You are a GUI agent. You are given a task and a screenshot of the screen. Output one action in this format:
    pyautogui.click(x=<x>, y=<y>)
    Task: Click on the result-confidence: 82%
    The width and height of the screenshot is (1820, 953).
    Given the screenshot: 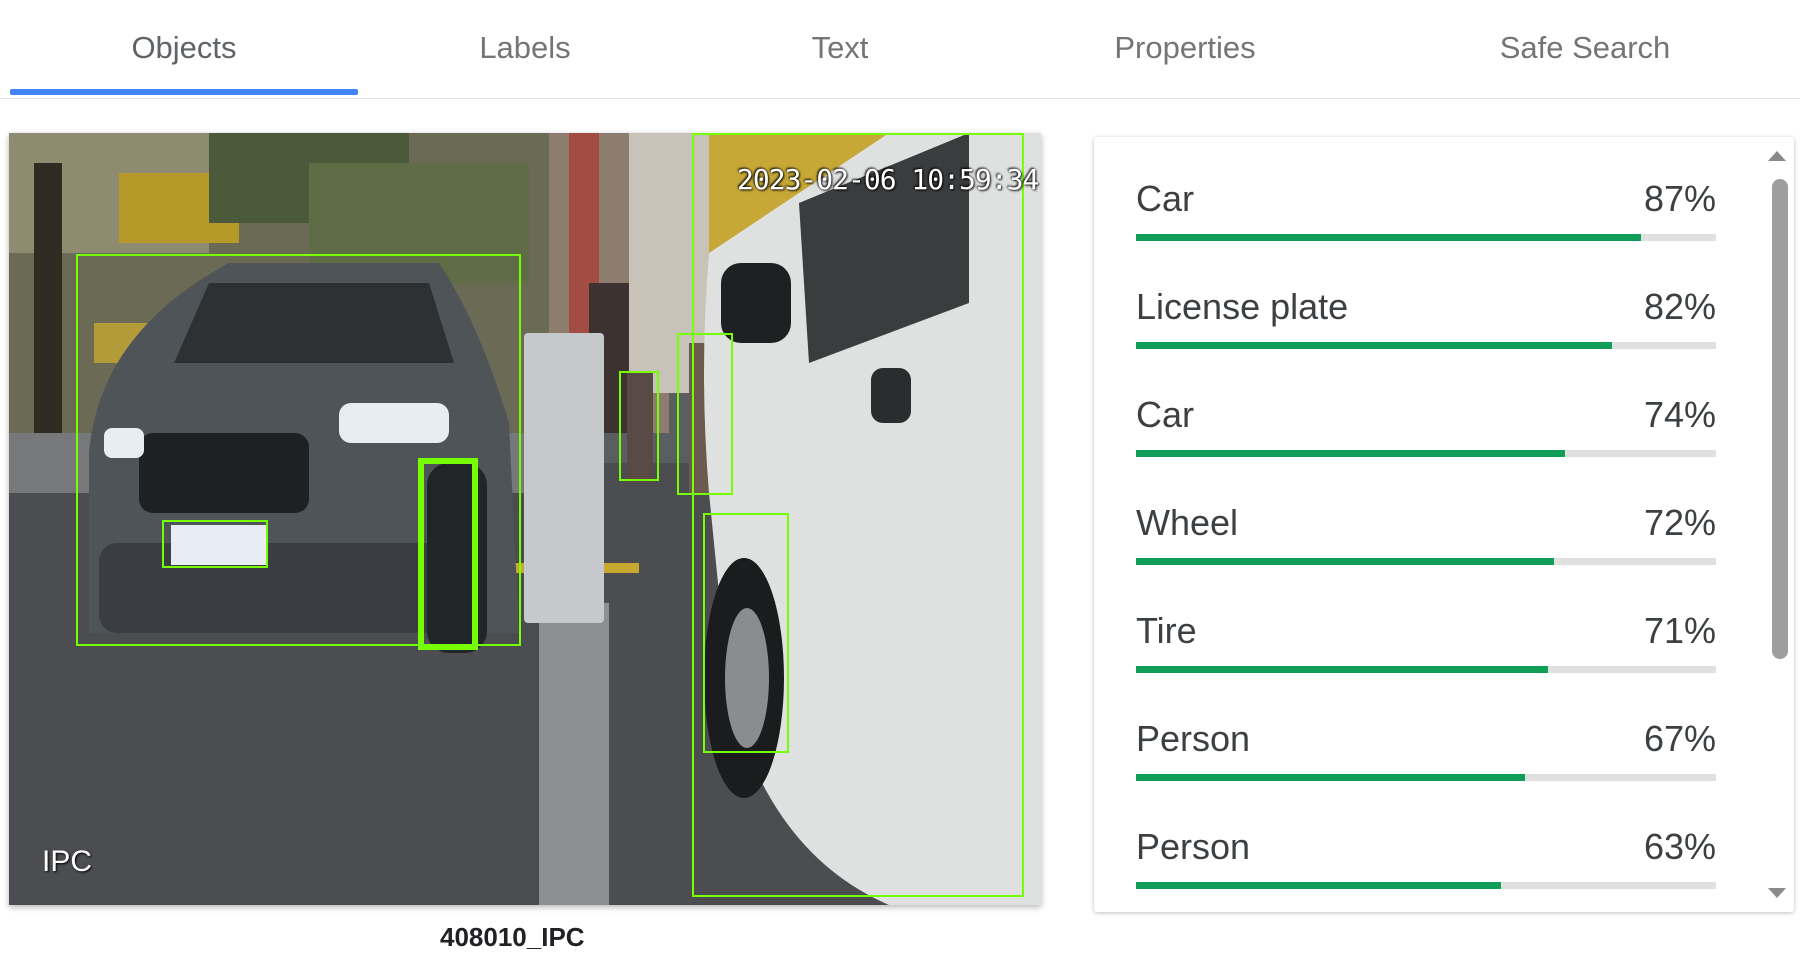 What is the action you would take?
    pyautogui.click(x=1679, y=306)
    